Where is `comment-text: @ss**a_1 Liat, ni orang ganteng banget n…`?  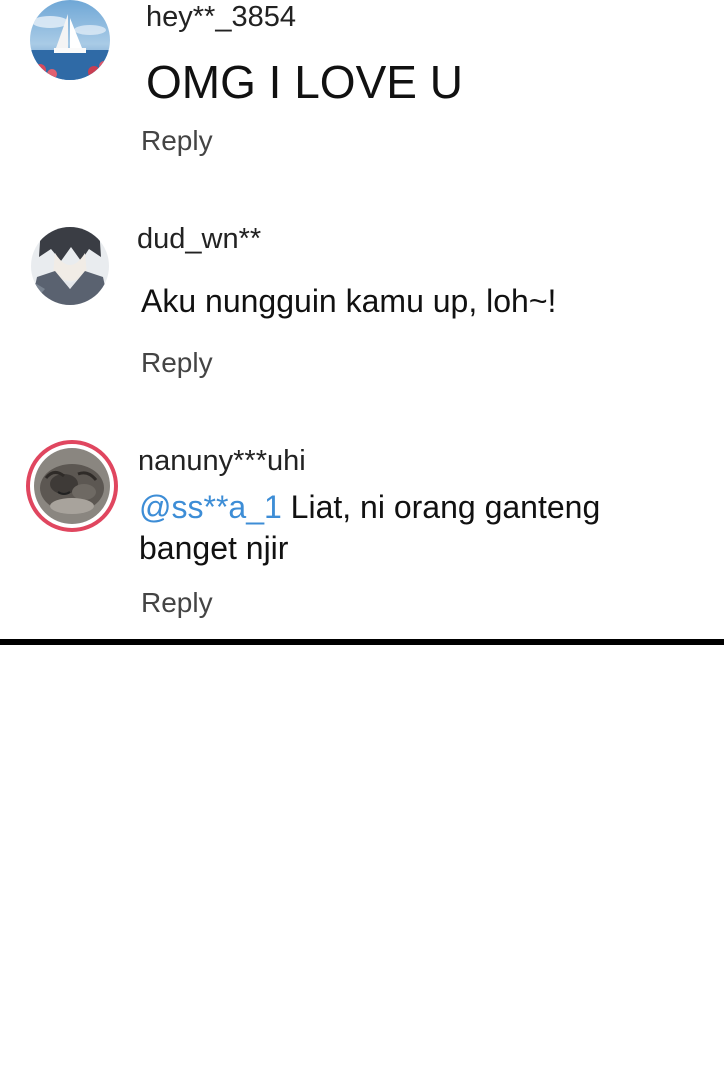 comment-text: @ss**a_1 Liat, ni orang ganteng banget n… is located at coordinates (419, 528).